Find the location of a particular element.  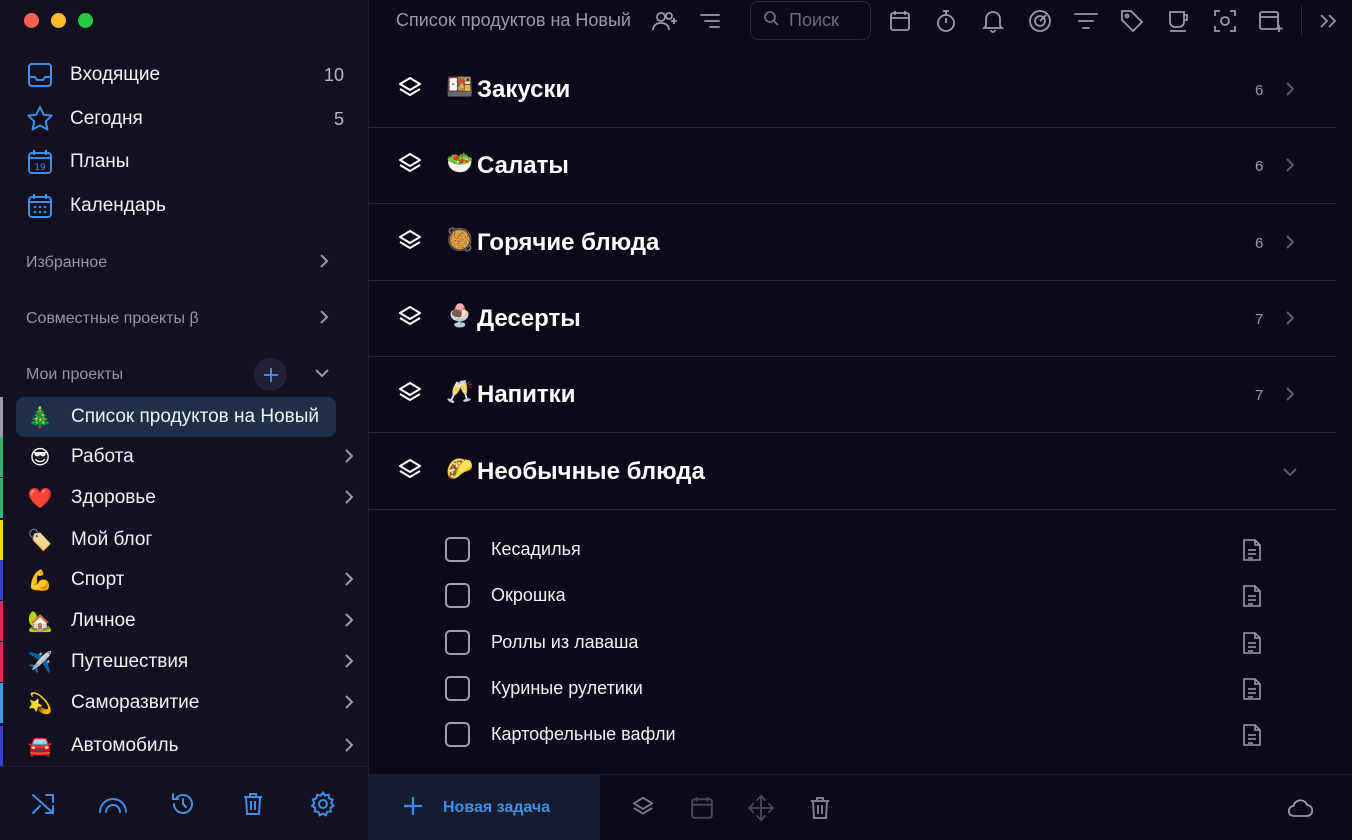

add-project-button is located at coordinates (270, 374).